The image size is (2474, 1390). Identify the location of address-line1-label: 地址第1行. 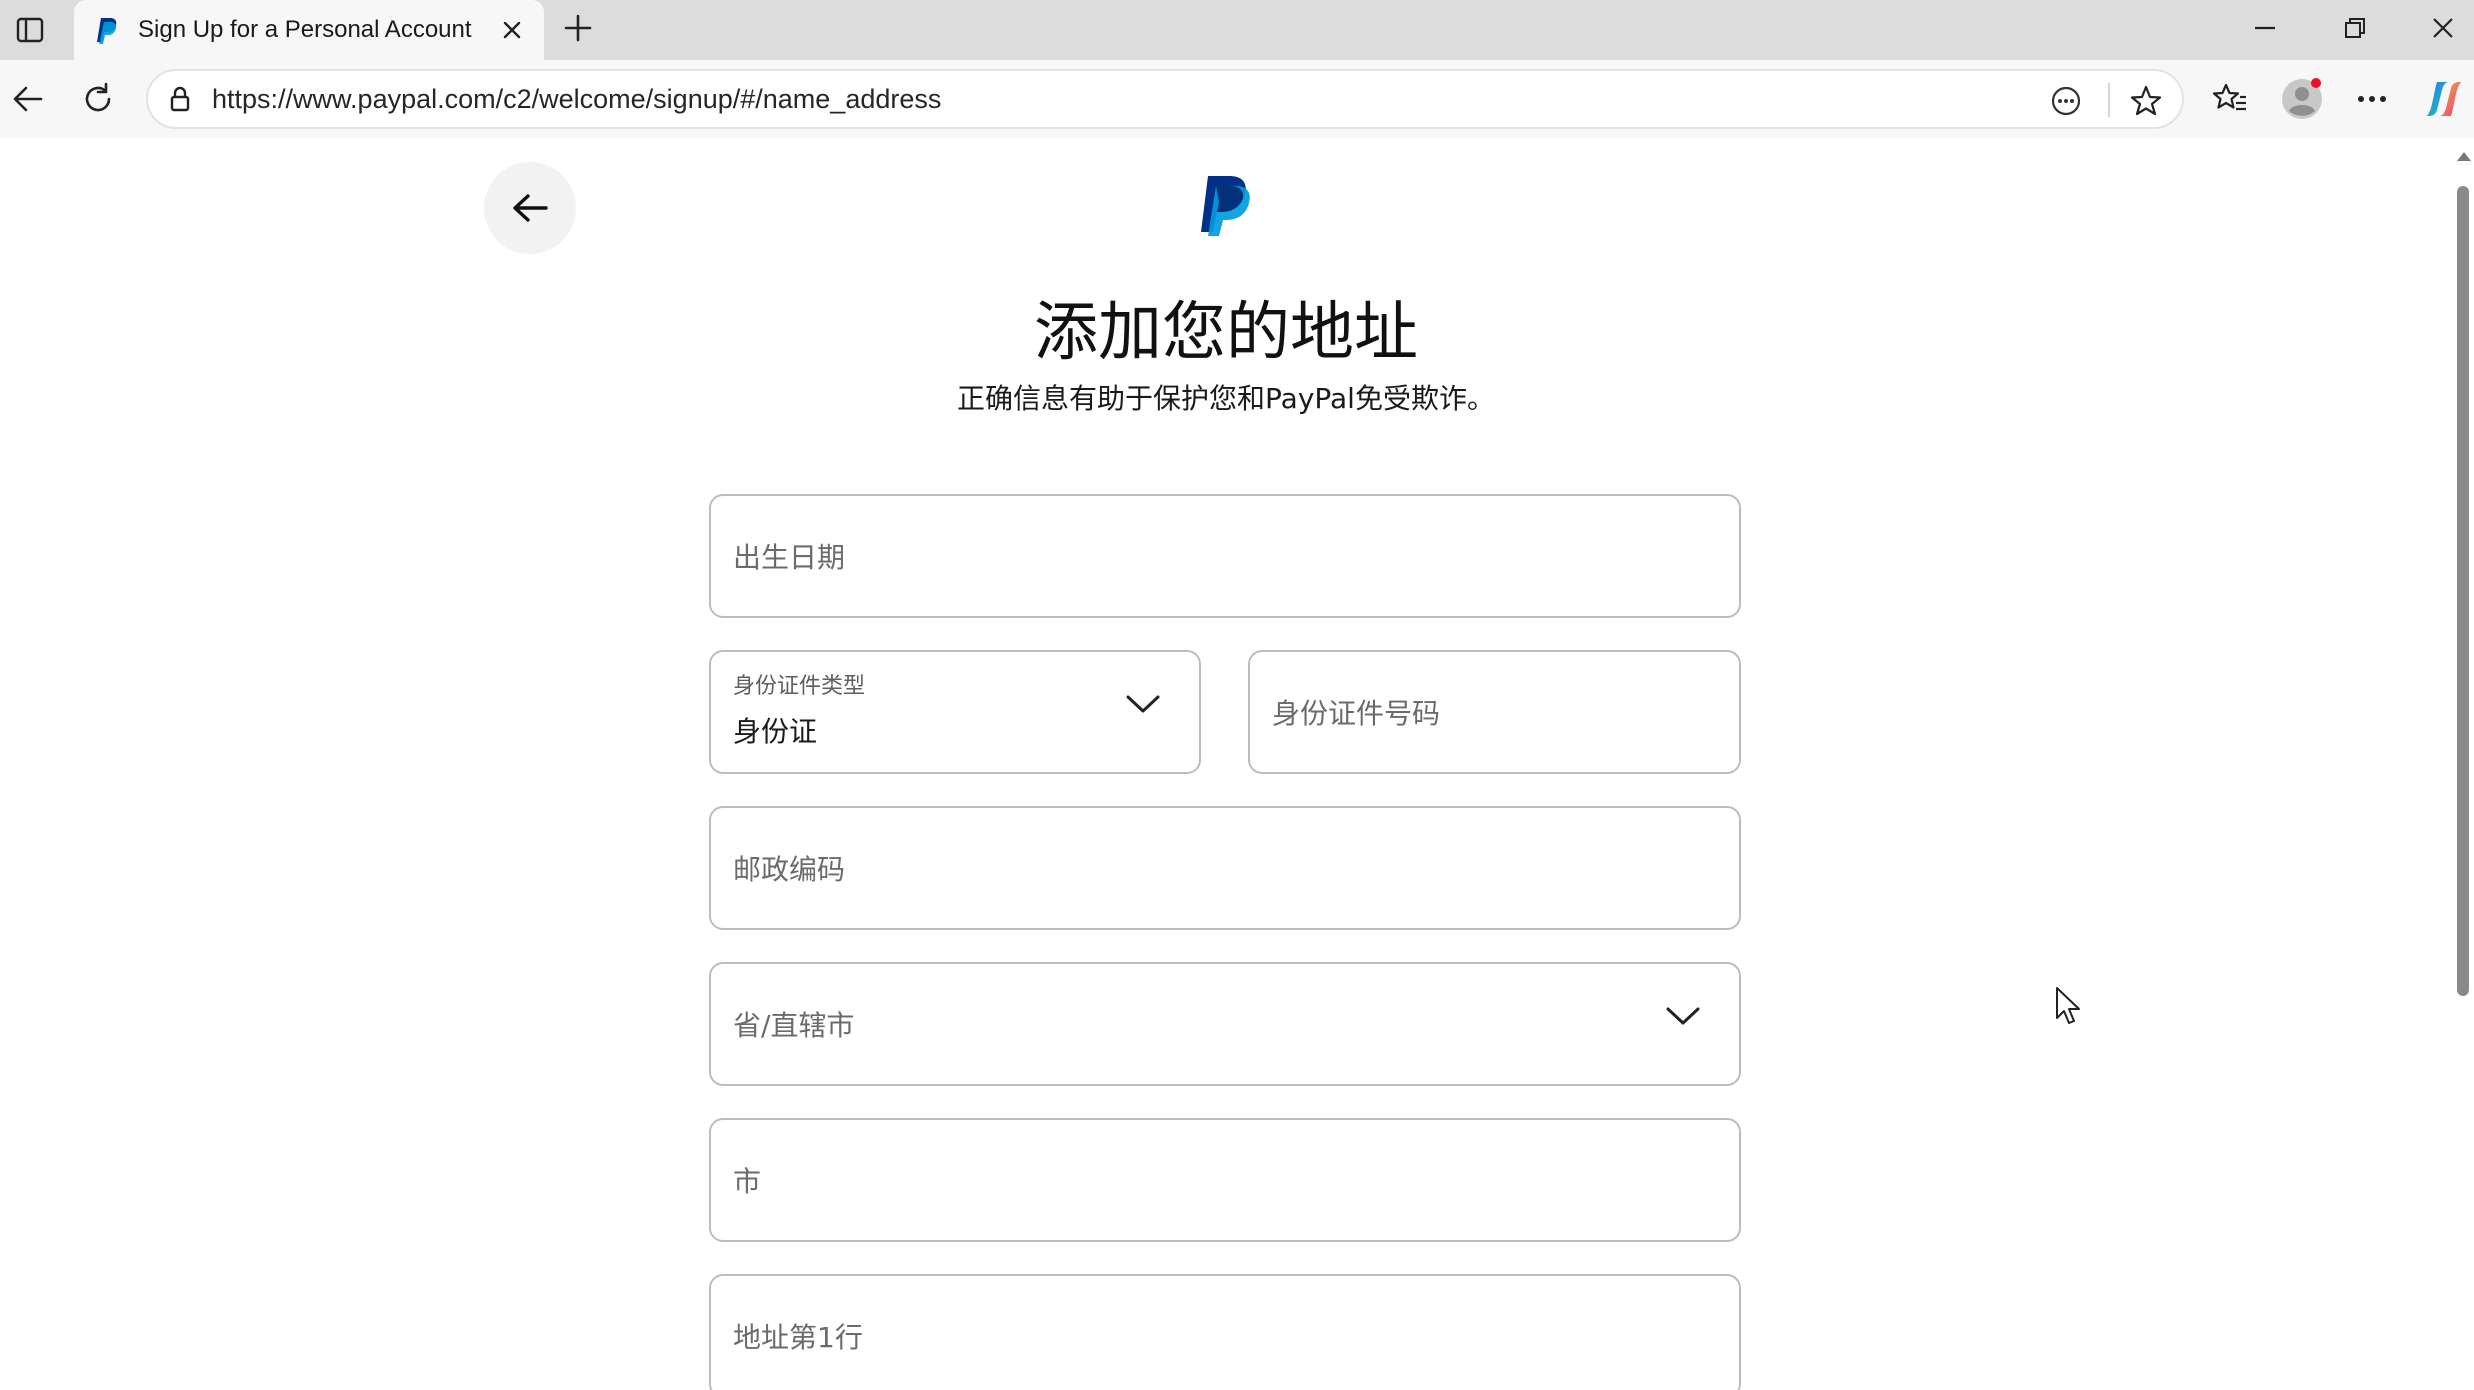
(798, 1337).